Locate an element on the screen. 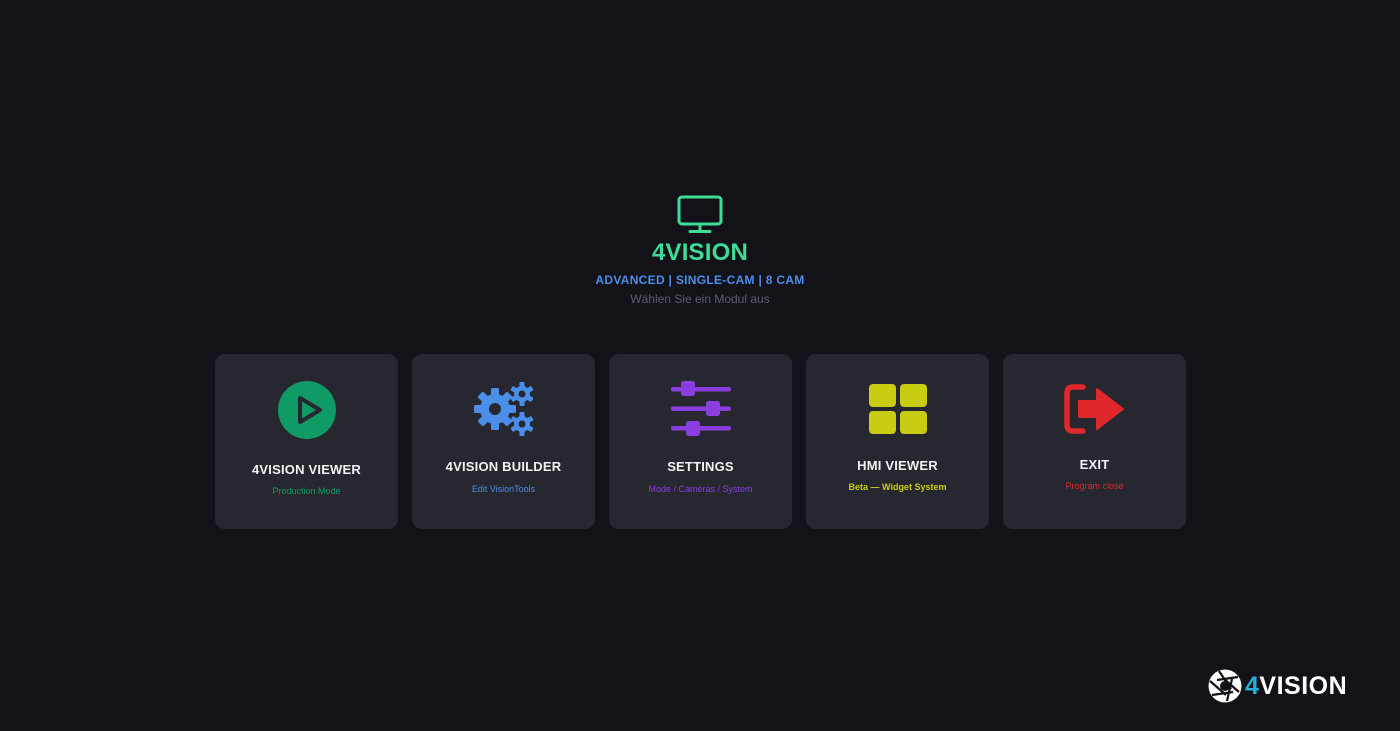  app-title: 4VISION is located at coordinates (700, 252).